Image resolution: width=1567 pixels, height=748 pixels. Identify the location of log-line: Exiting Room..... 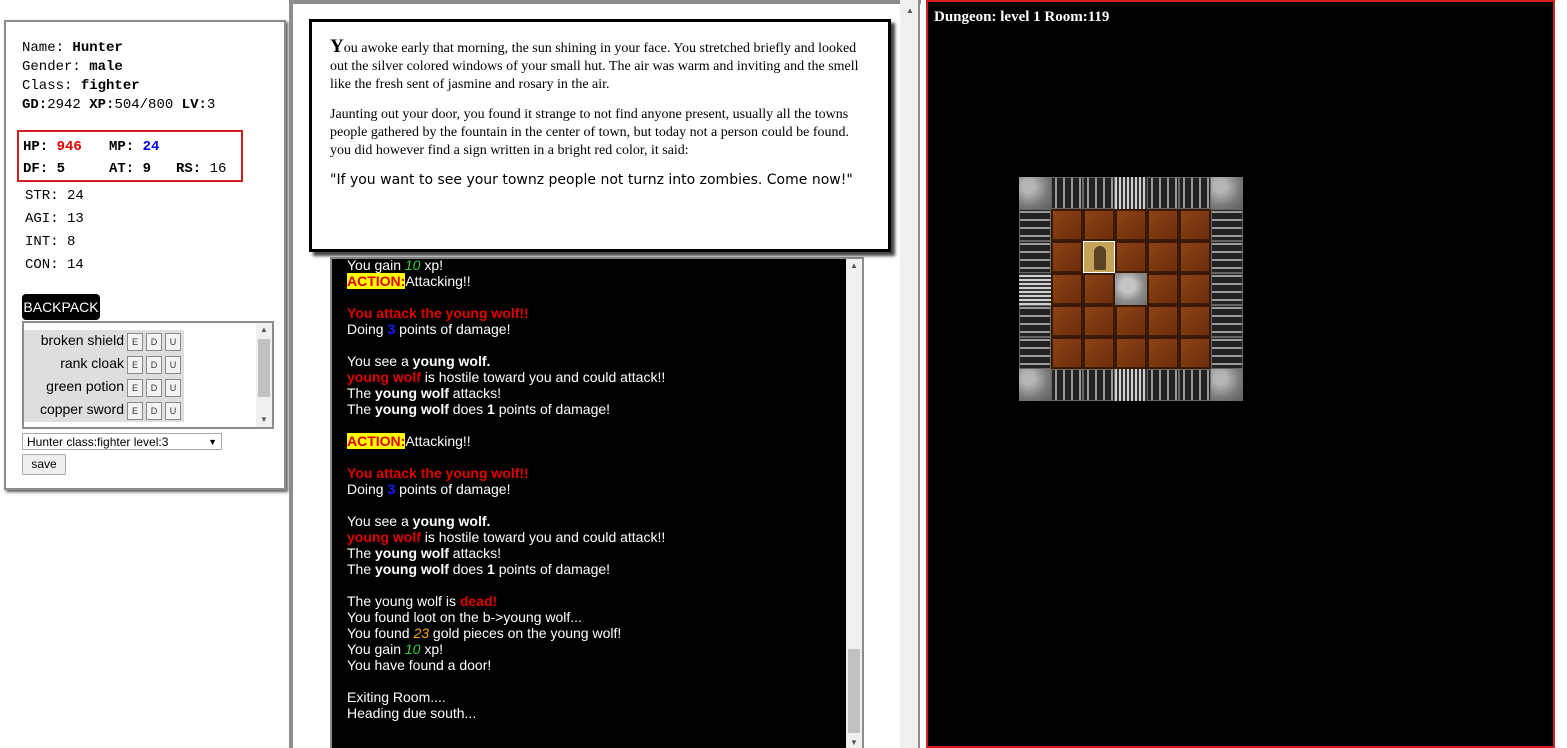
(396, 697).